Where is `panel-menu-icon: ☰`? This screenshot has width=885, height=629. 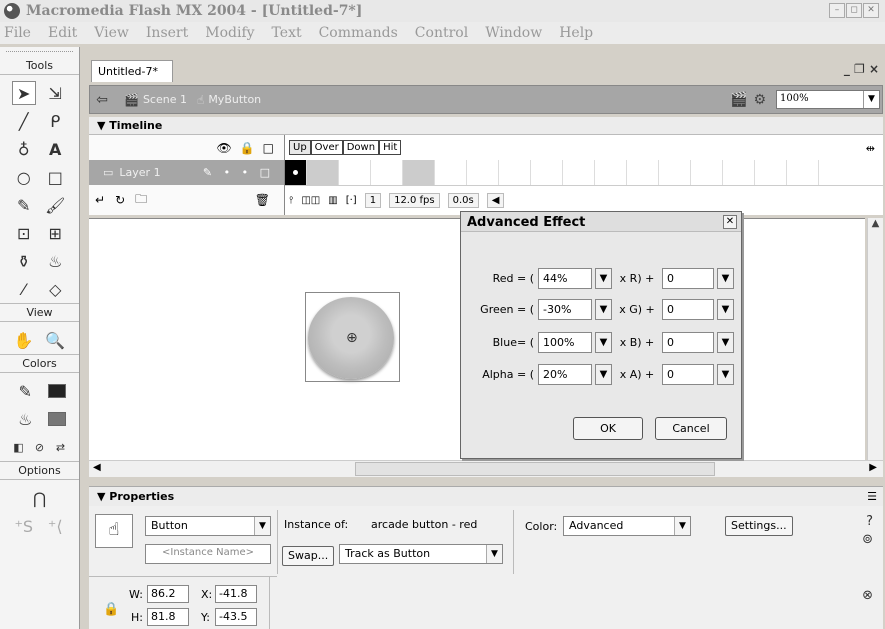 panel-menu-icon: ☰ is located at coordinates (872, 496).